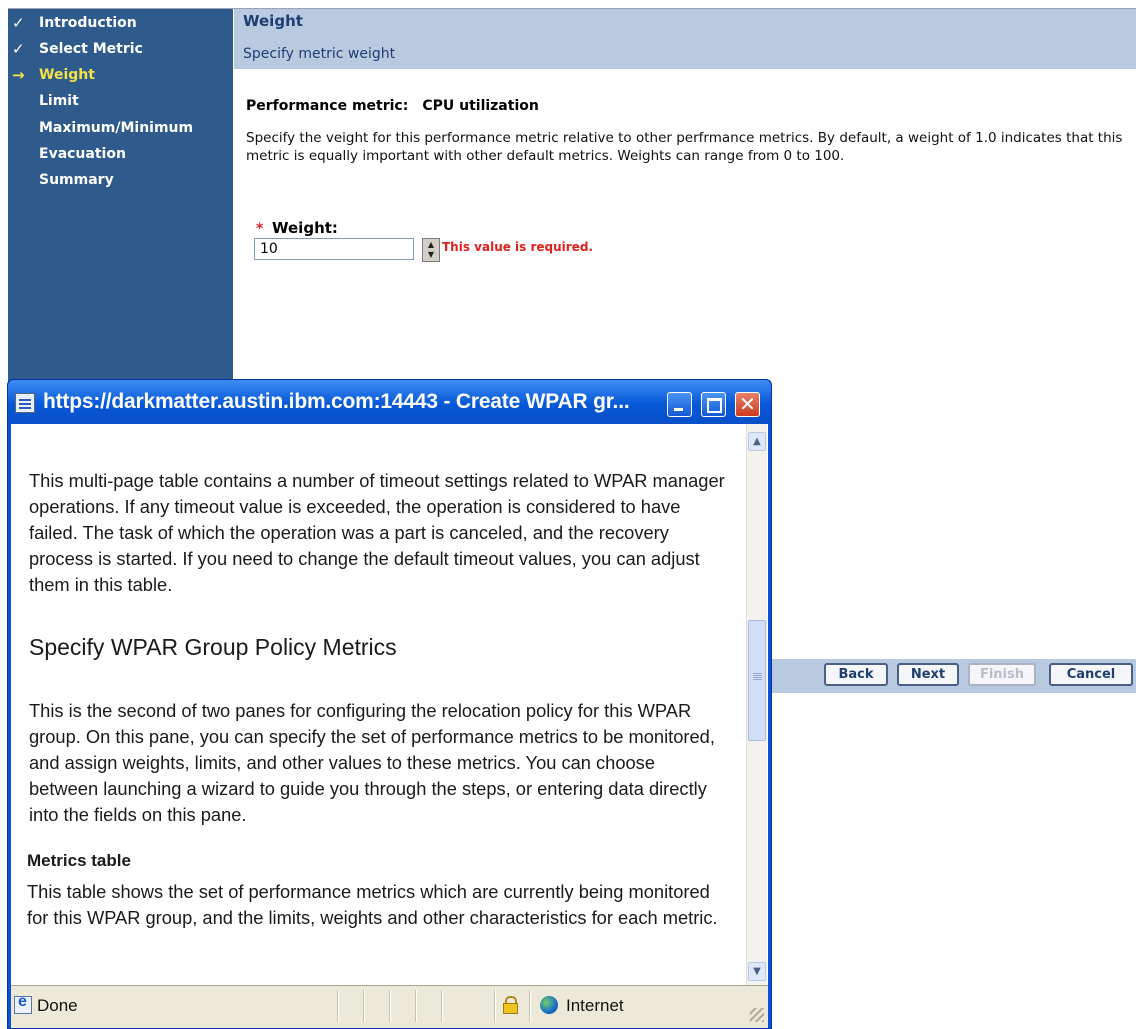 The height and width of the screenshot is (1029, 1136). What do you see at coordinates (685, 39) in the screenshot?
I see `wizard-header: Weight Specify metric weight` at bounding box center [685, 39].